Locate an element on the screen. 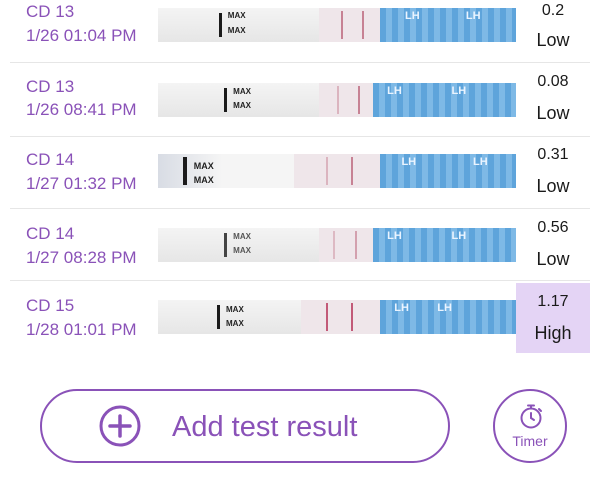  timer-button: Timer is located at coordinates (530, 426).